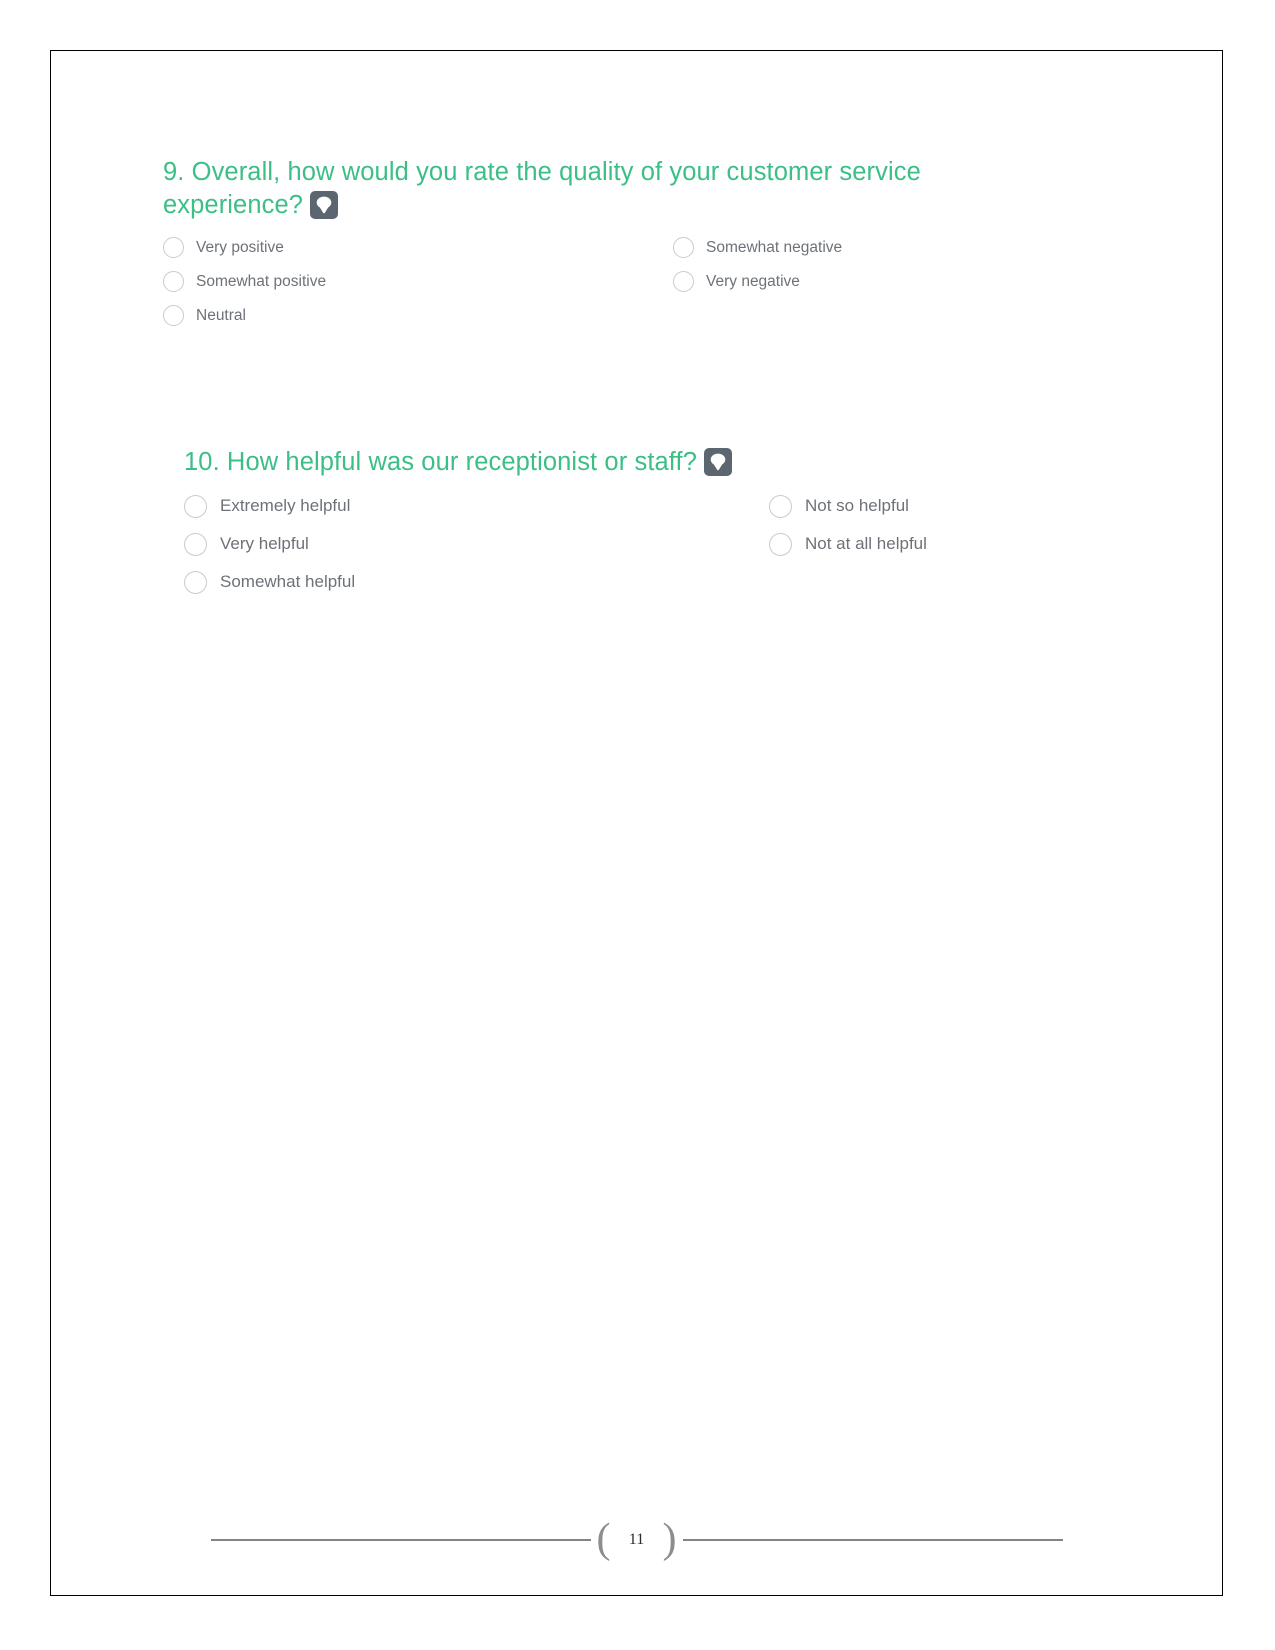  Describe the element at coordinates (240, 247) in the screenshot. I see `option-label: Very positive` at that location.